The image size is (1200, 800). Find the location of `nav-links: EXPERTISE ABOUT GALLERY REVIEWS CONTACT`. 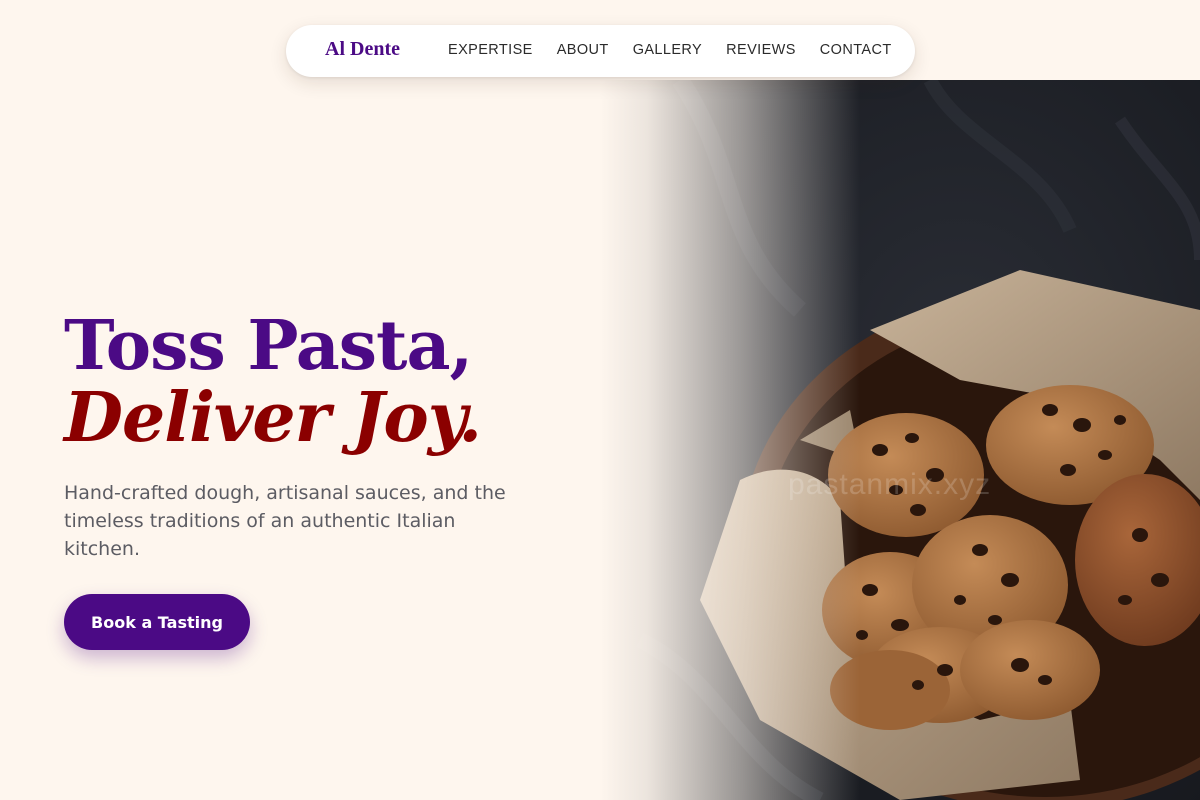

nav-links: EXPERTISE ABOUT GALLERY REVIEWS CONTACT is located at coordinates (670, 50).